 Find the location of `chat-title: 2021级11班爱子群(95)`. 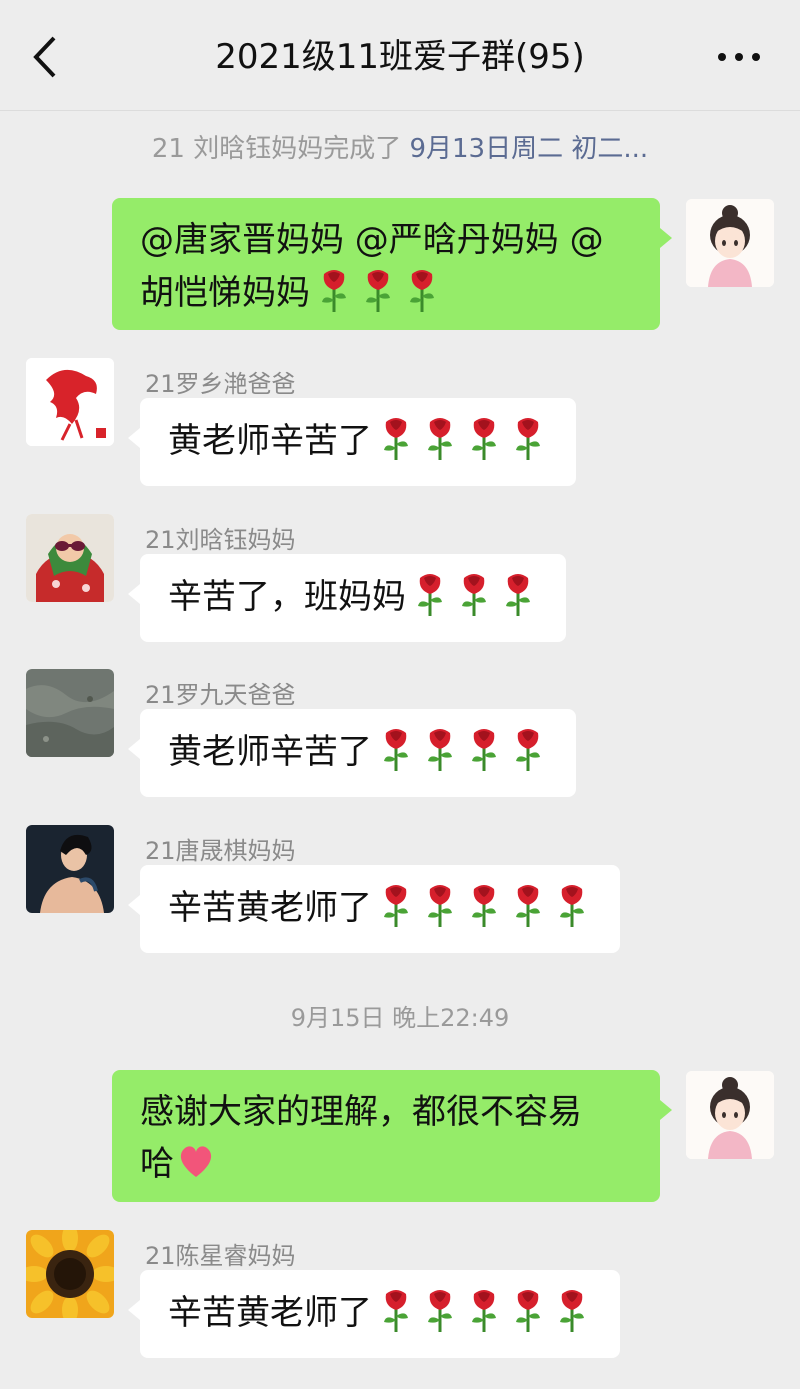

chat-title: 2021级11班爱子群(95) is located at coordinates (400, 57).